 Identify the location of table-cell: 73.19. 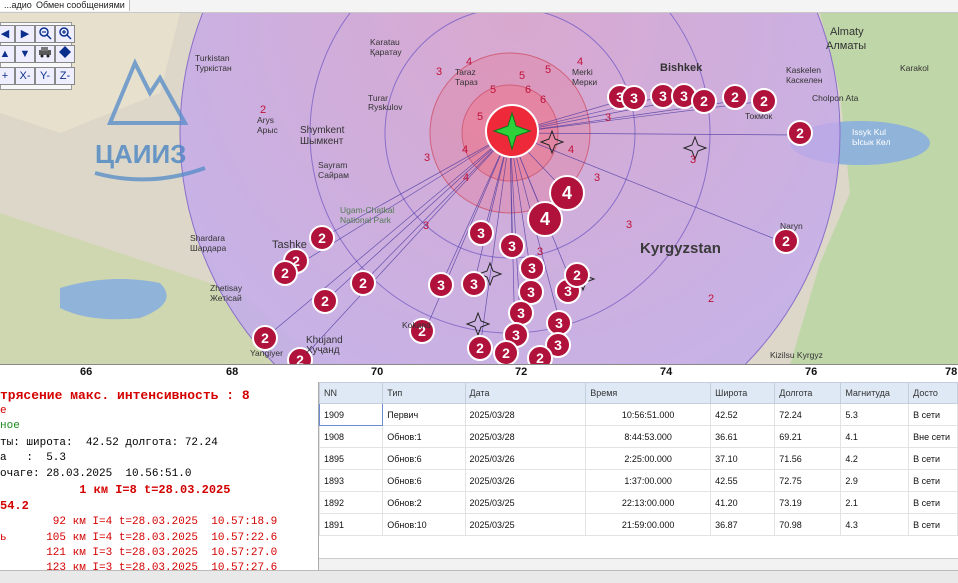
(808, 502).